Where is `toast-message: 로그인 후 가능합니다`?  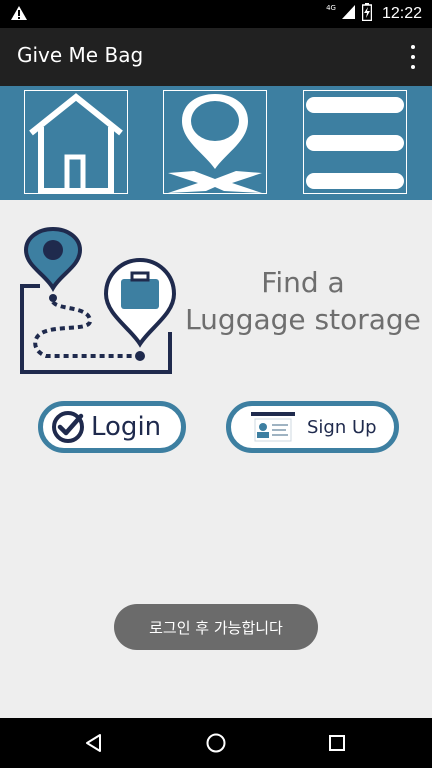
toast-message: 로그인 후 가능합니다 is located at coordinates (216, 627).